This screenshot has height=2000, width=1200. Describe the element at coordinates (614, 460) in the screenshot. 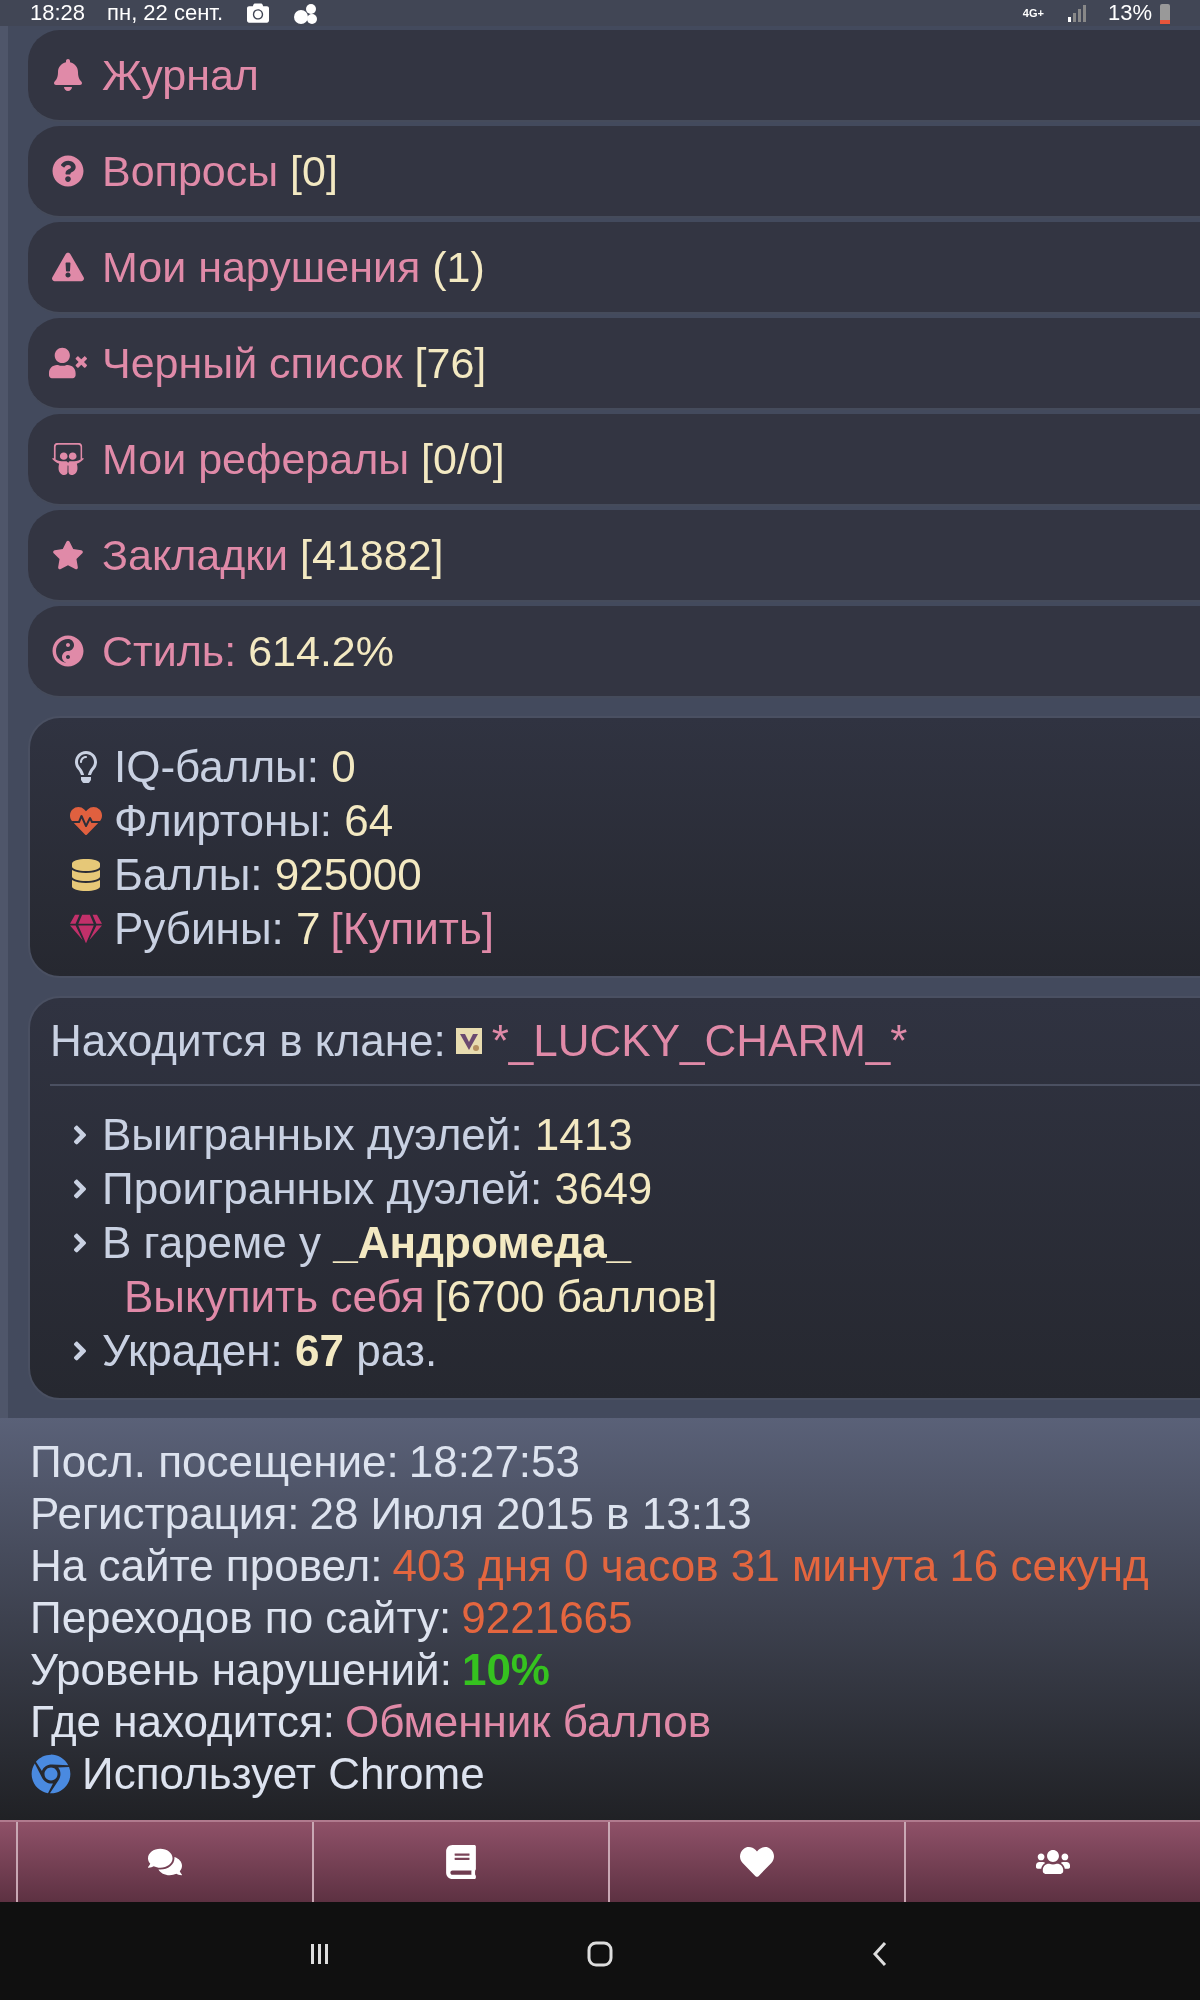

I see `menu-item: Мои рефералы [0/0]` at that location.